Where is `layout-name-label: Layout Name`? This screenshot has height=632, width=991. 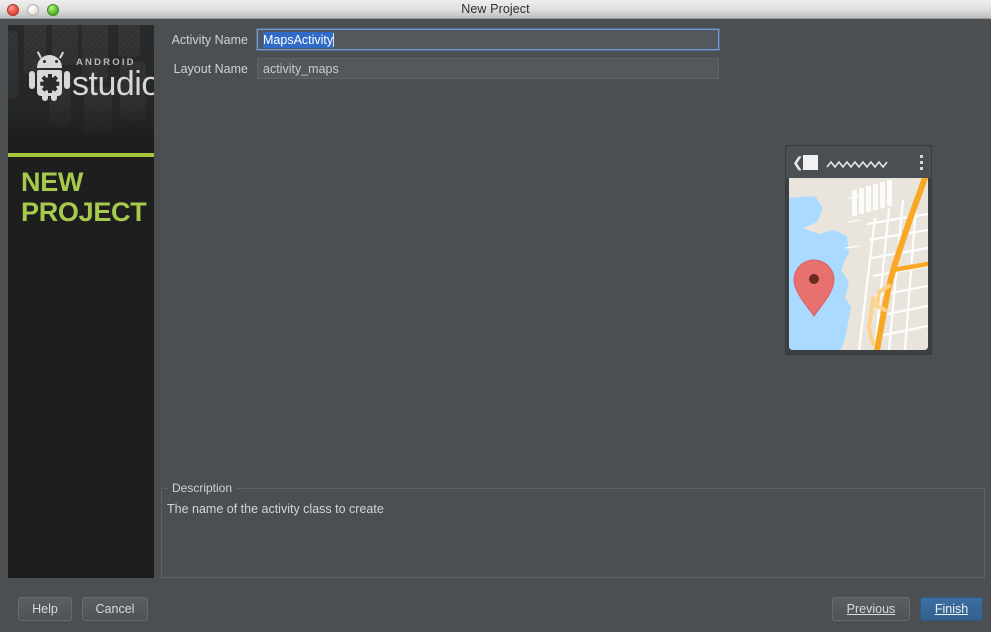 layout-name-label: Layout Name is located at coordinates (210, 69).